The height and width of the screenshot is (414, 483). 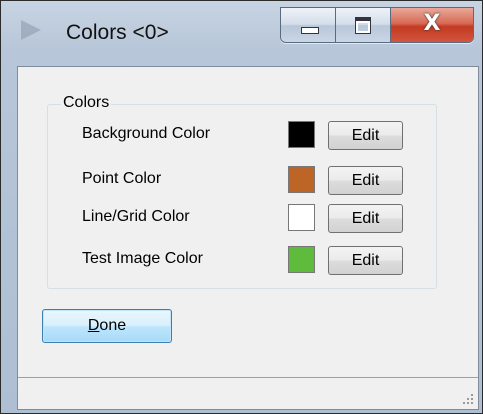 I want to click on minimize-button, so click(x=308, y=25).